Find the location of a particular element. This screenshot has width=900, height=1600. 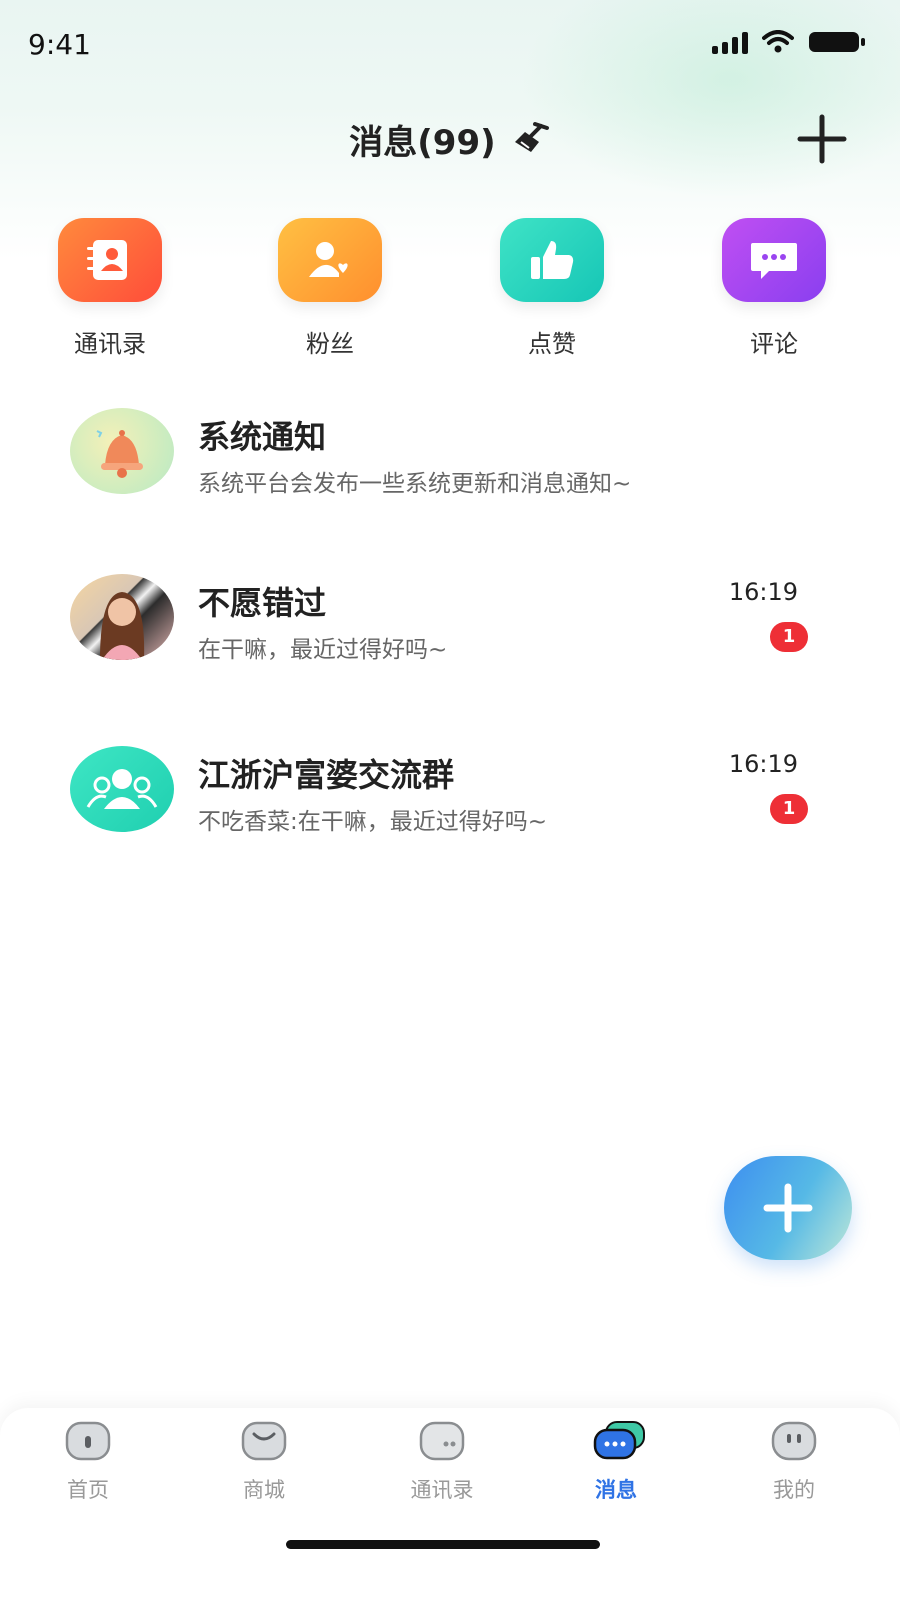

home-icon is located at coordinates (88, 1441).